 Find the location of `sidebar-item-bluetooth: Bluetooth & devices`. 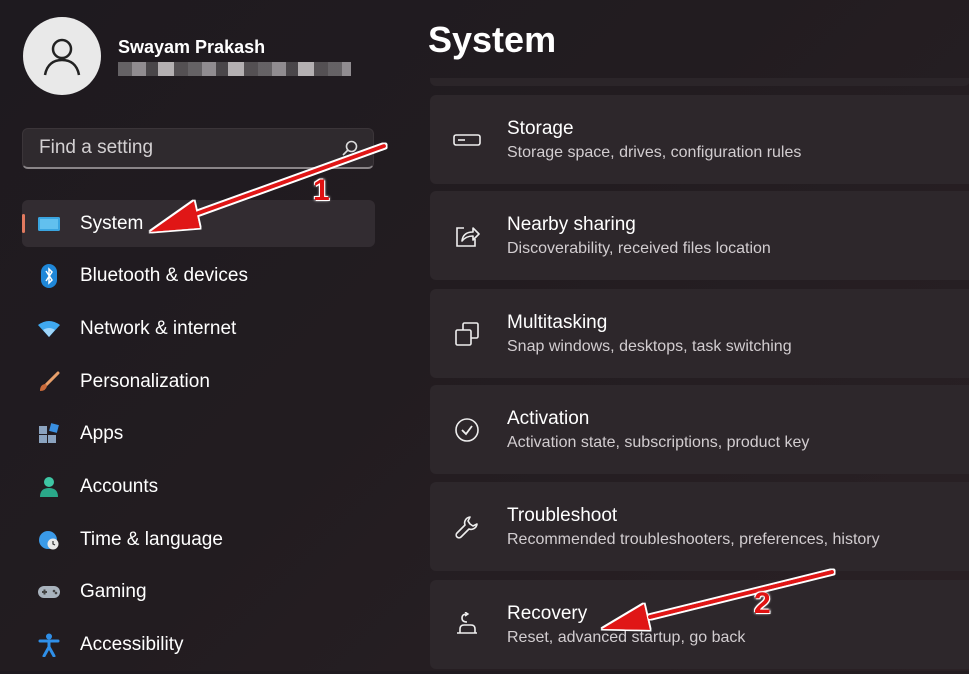

sidebar-item-bluetooth: Bluetooth & devices is located at coordinates (198, 276).